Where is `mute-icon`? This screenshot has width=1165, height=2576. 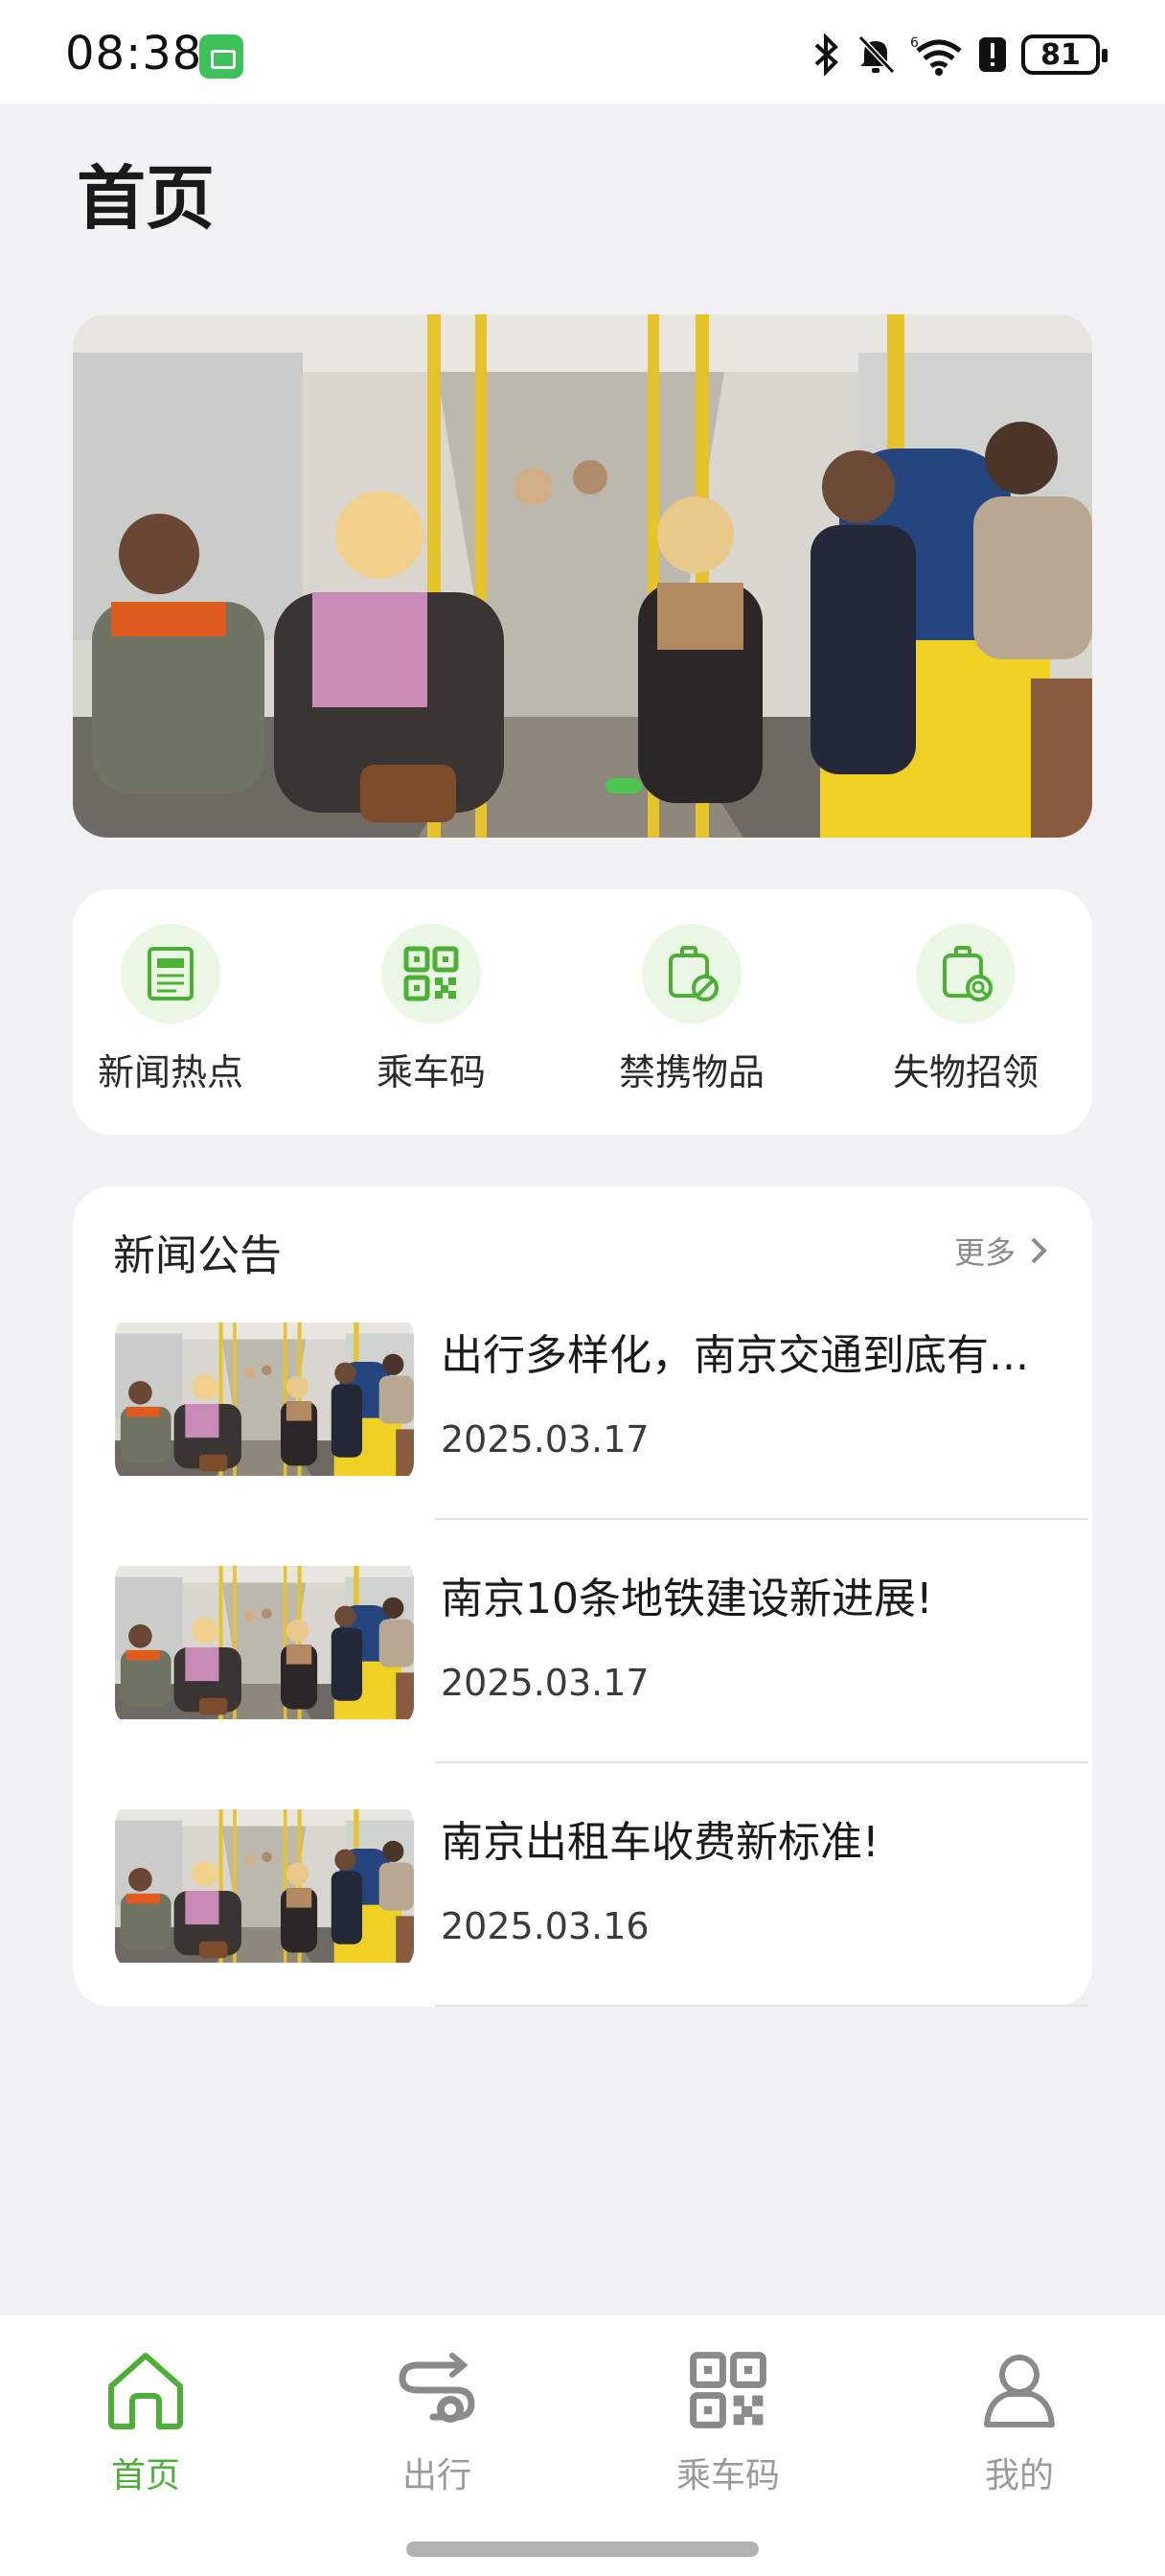
mute-icon is located at coordinates (876, 54).